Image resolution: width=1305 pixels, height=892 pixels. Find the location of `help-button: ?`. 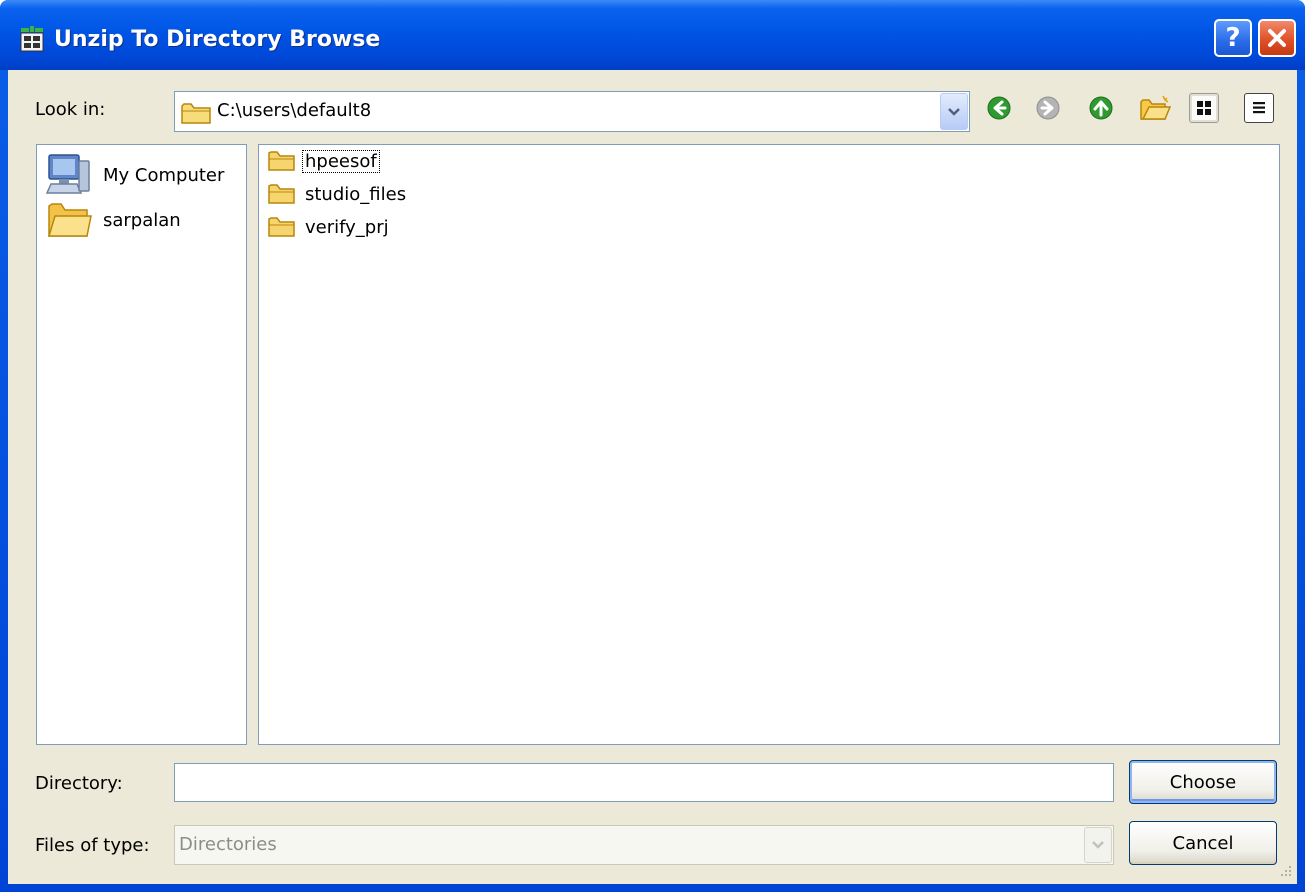

help-button: ? is located at coordinates (1233, 38).